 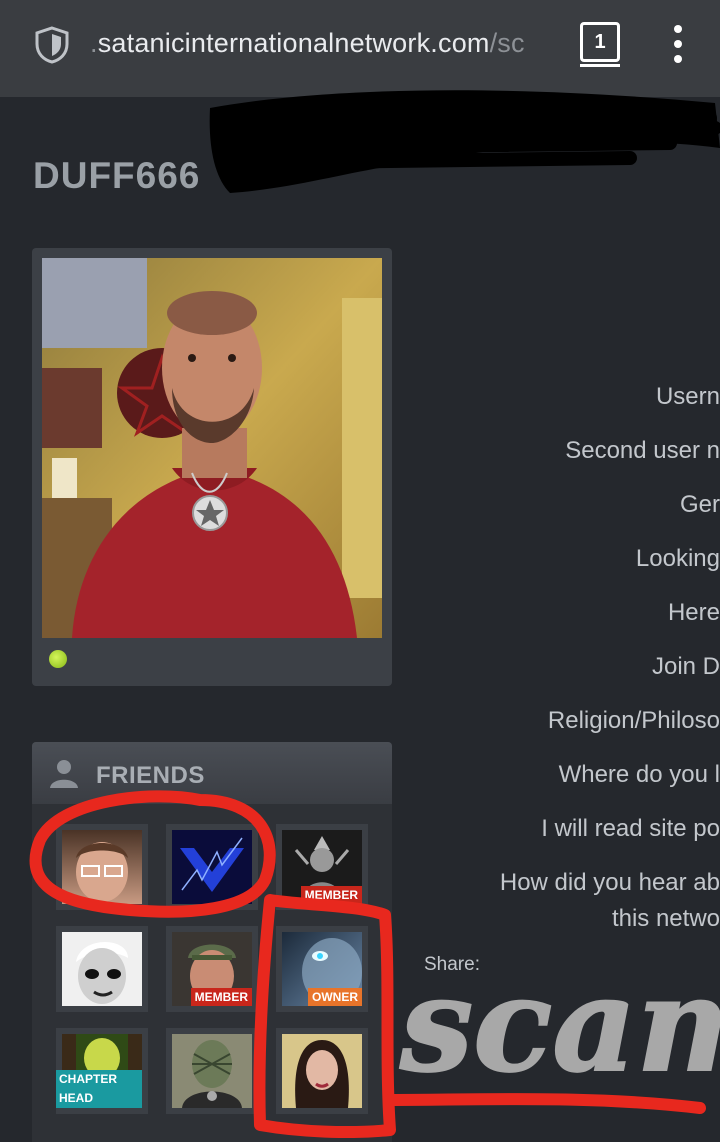 What do you see at coordinates (94, 43) in the screenshot?
I see `url-prefix: .` at bounding box center [94, 43].